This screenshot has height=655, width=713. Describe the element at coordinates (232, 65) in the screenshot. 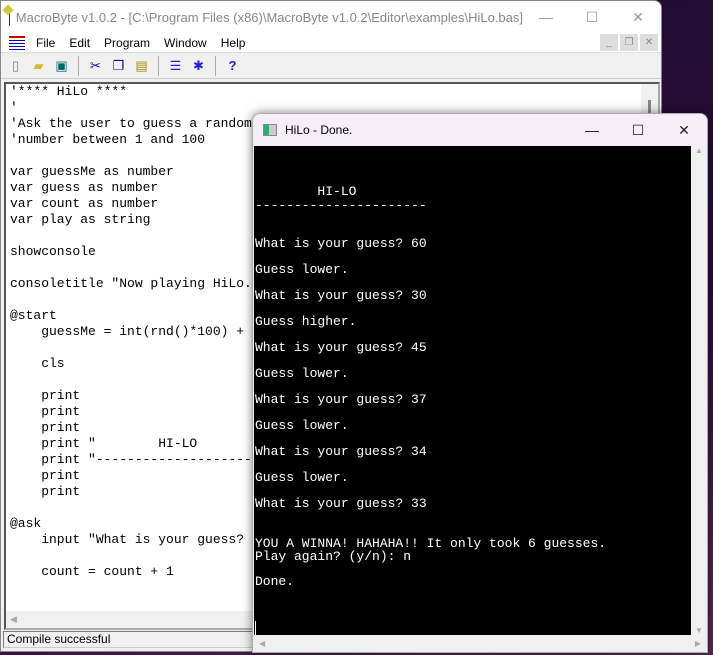

I see `help-icon: ?` at that location.